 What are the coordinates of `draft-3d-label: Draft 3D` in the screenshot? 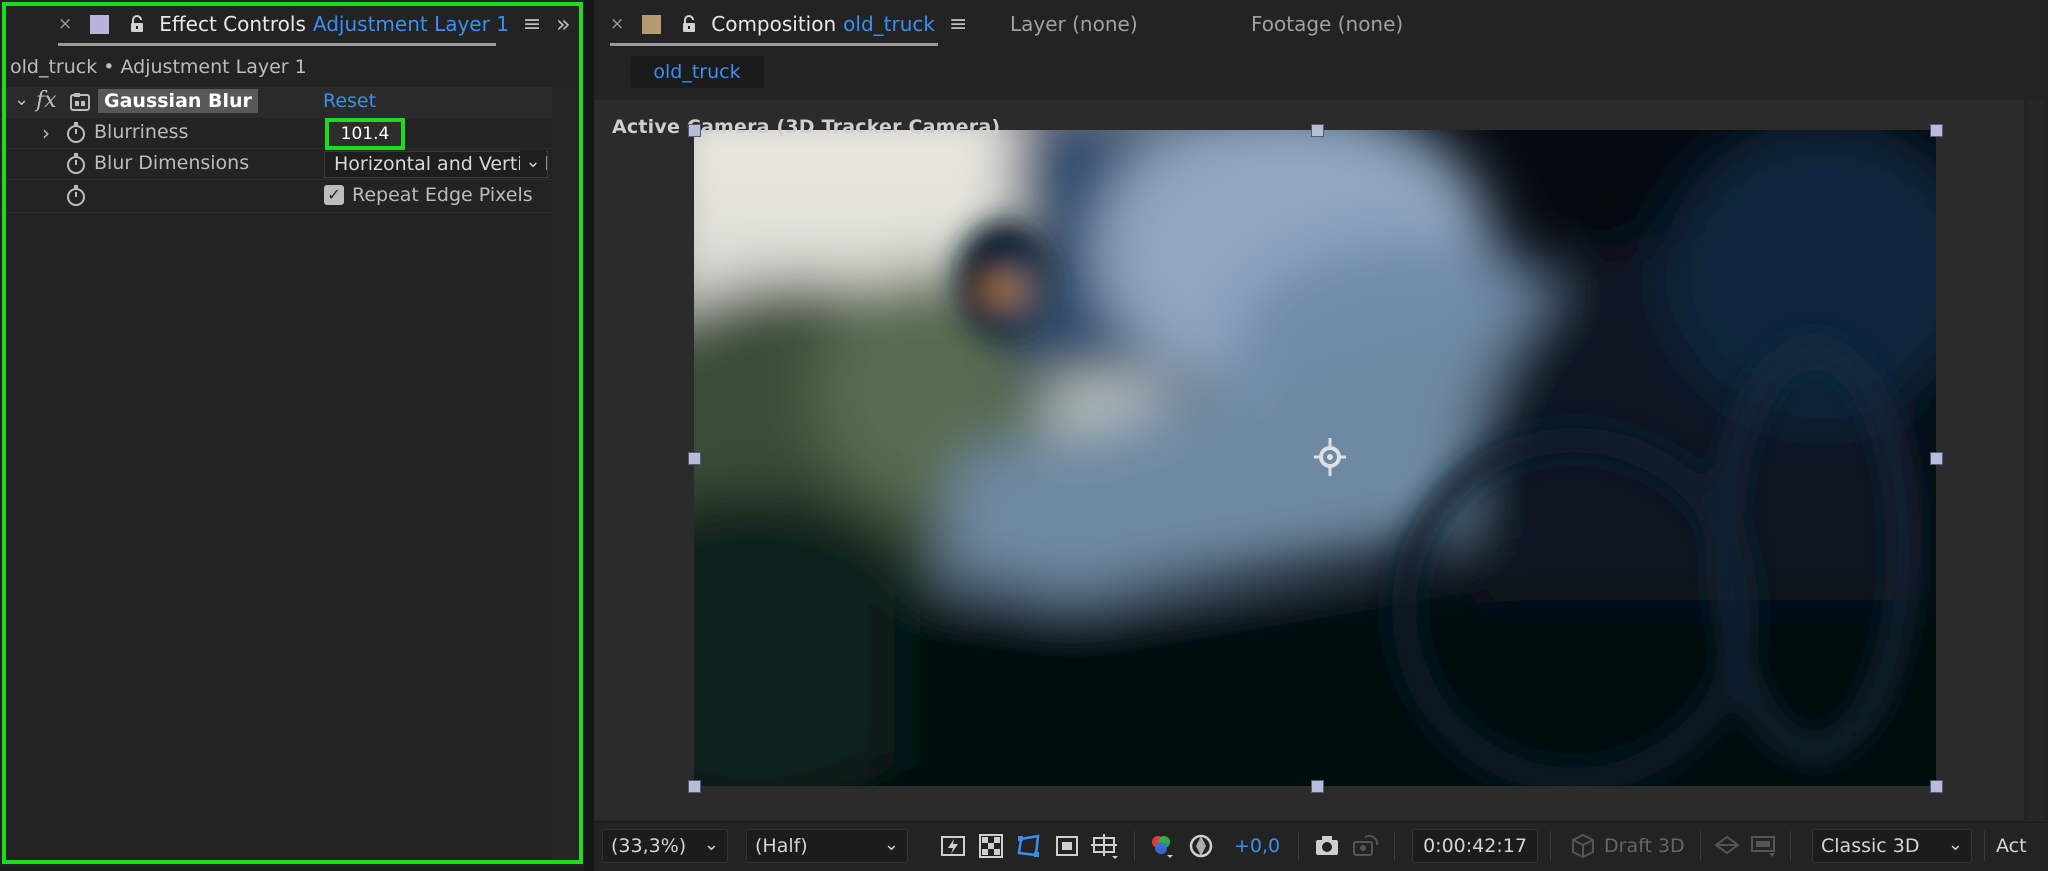 It's located at (1644, 846).